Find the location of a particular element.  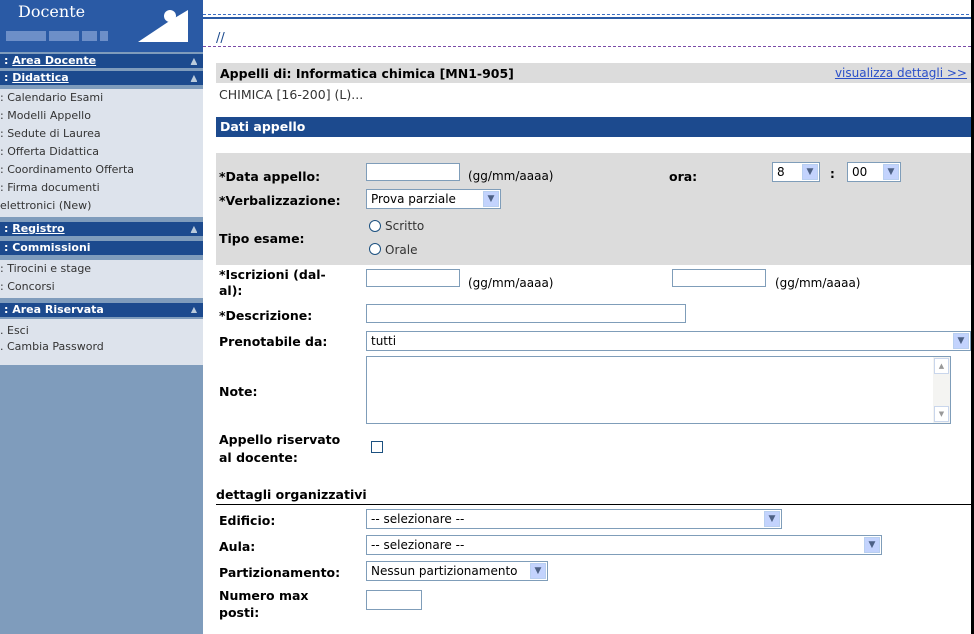

orale-label: Orale is located at coordinates (401, 250).